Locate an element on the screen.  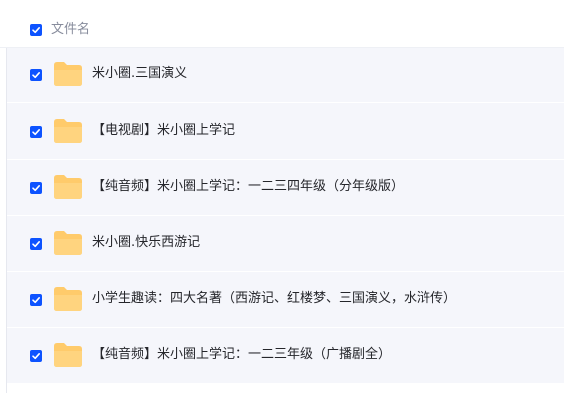
file-name: 小学生趣读：四大名著（西游记、红楼梦、三国演义，水浒传） is located at coordinates (274, 299).